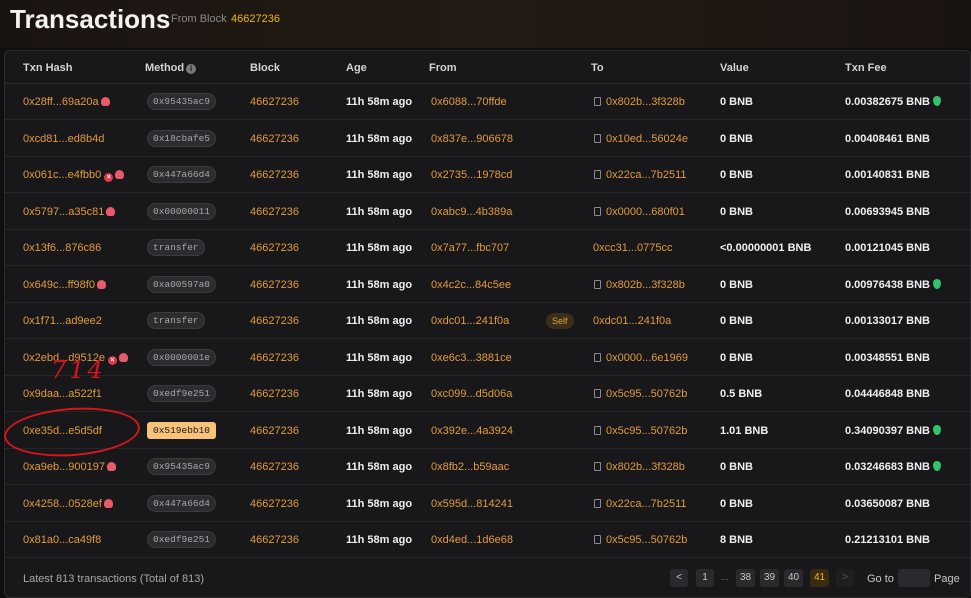 The height and width of the screenshot is (598, 971). I want to click on txn-hash-link: 0x13f6...876c86, so click(62, 248).